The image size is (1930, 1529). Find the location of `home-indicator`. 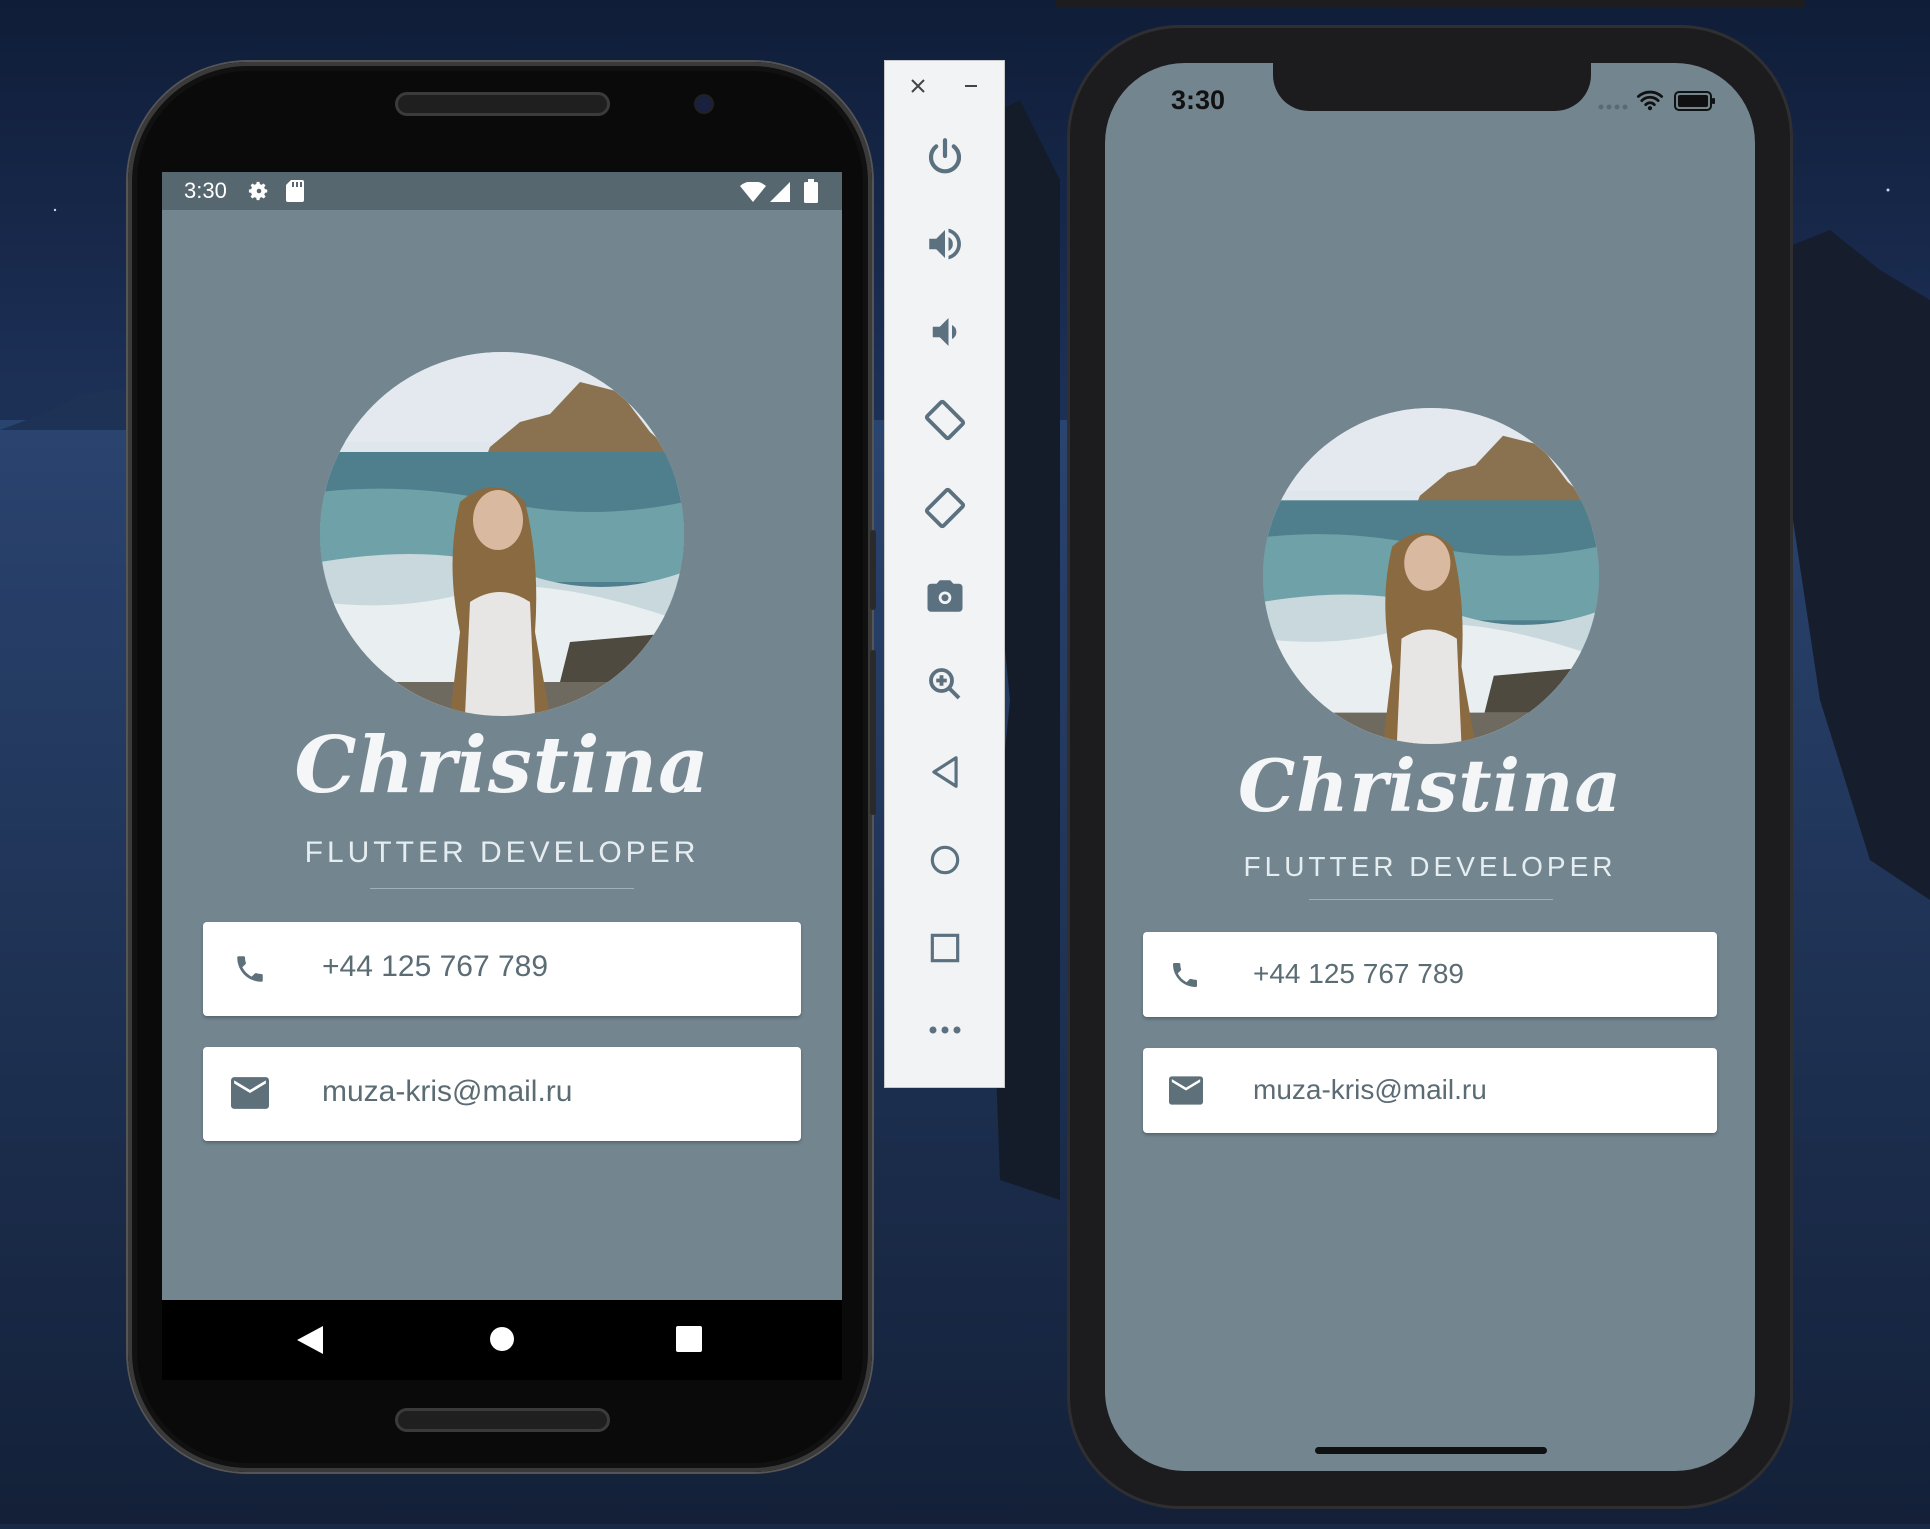

home-indicator is located at coordinates (1431, 1450).